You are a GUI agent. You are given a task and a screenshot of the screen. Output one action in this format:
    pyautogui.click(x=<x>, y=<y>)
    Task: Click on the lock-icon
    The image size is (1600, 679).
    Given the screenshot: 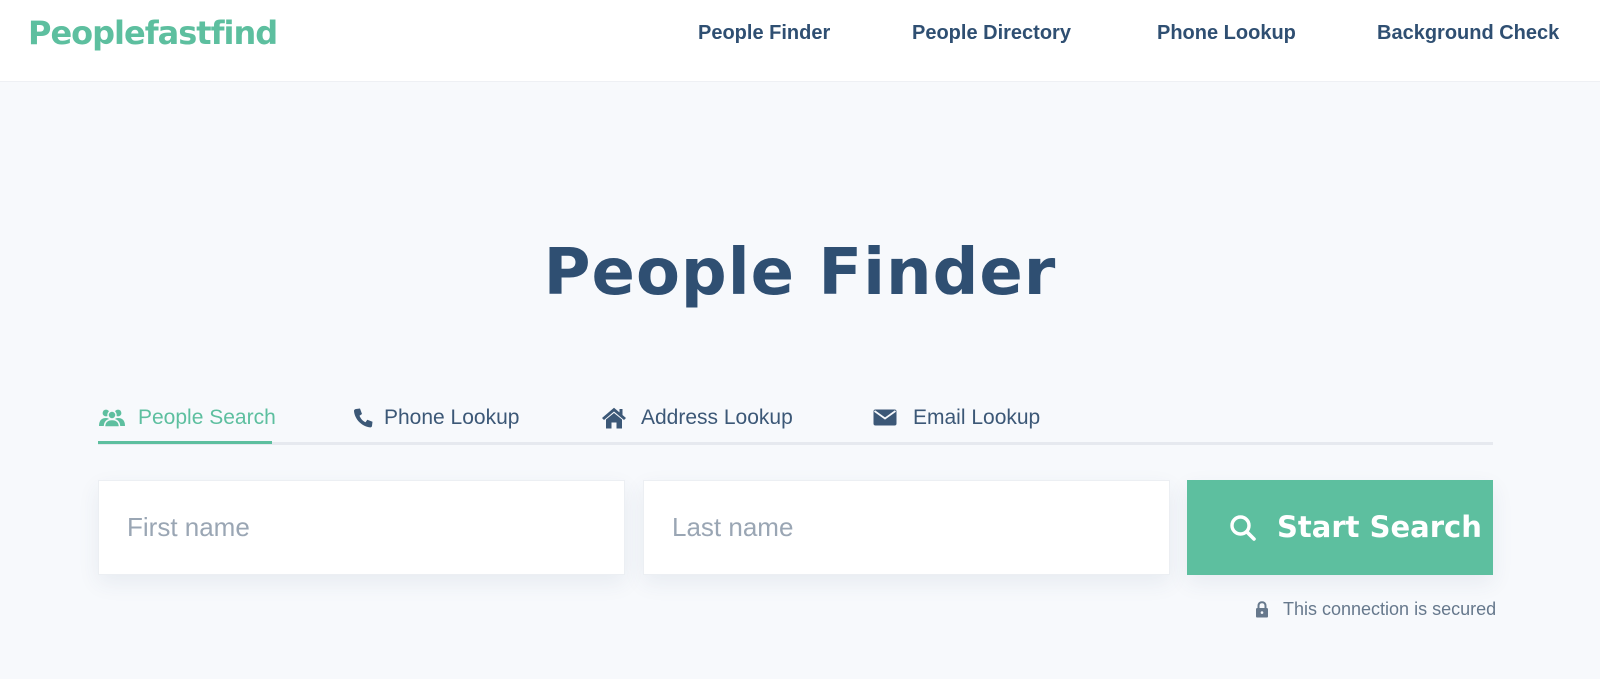 What is the action you would take?
    pyautogui.click(x=1262, y=609)
    